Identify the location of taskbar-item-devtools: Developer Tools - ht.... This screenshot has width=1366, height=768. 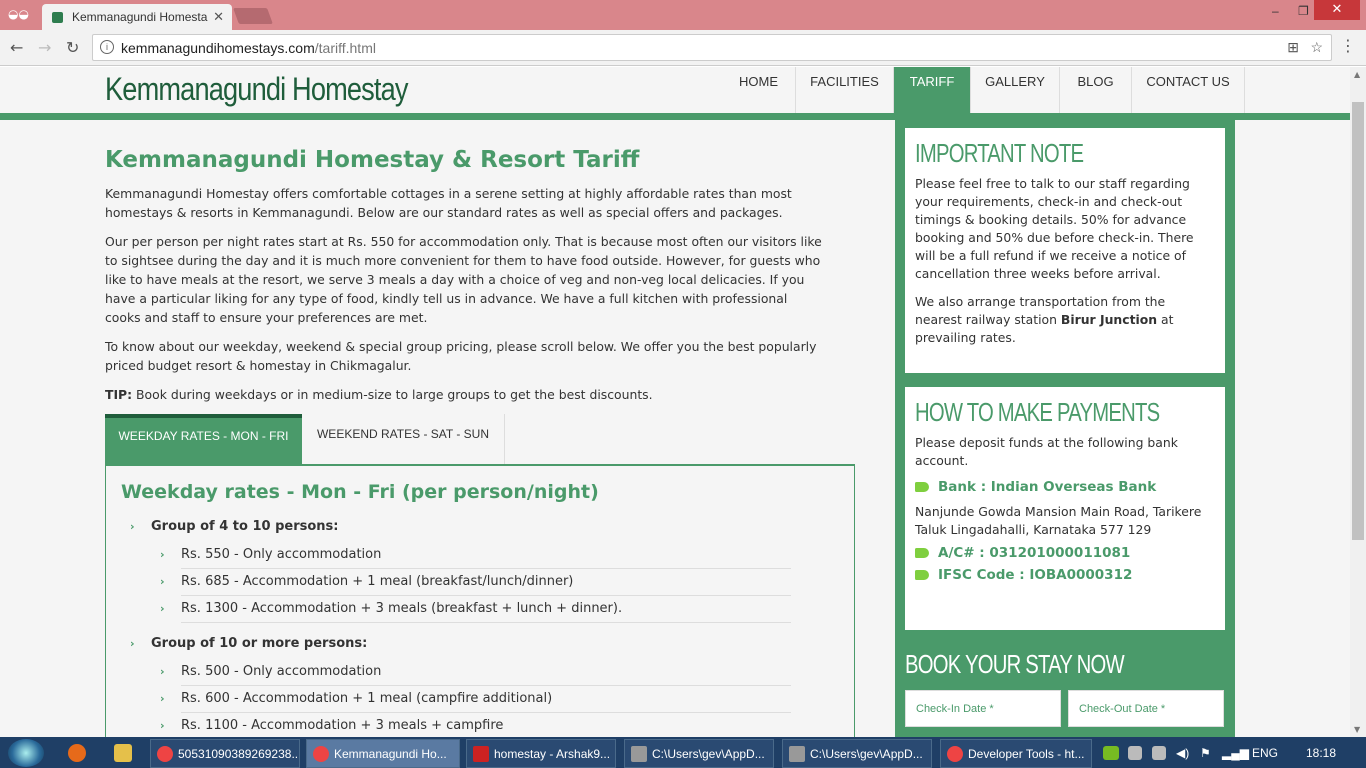
(1016, 753).